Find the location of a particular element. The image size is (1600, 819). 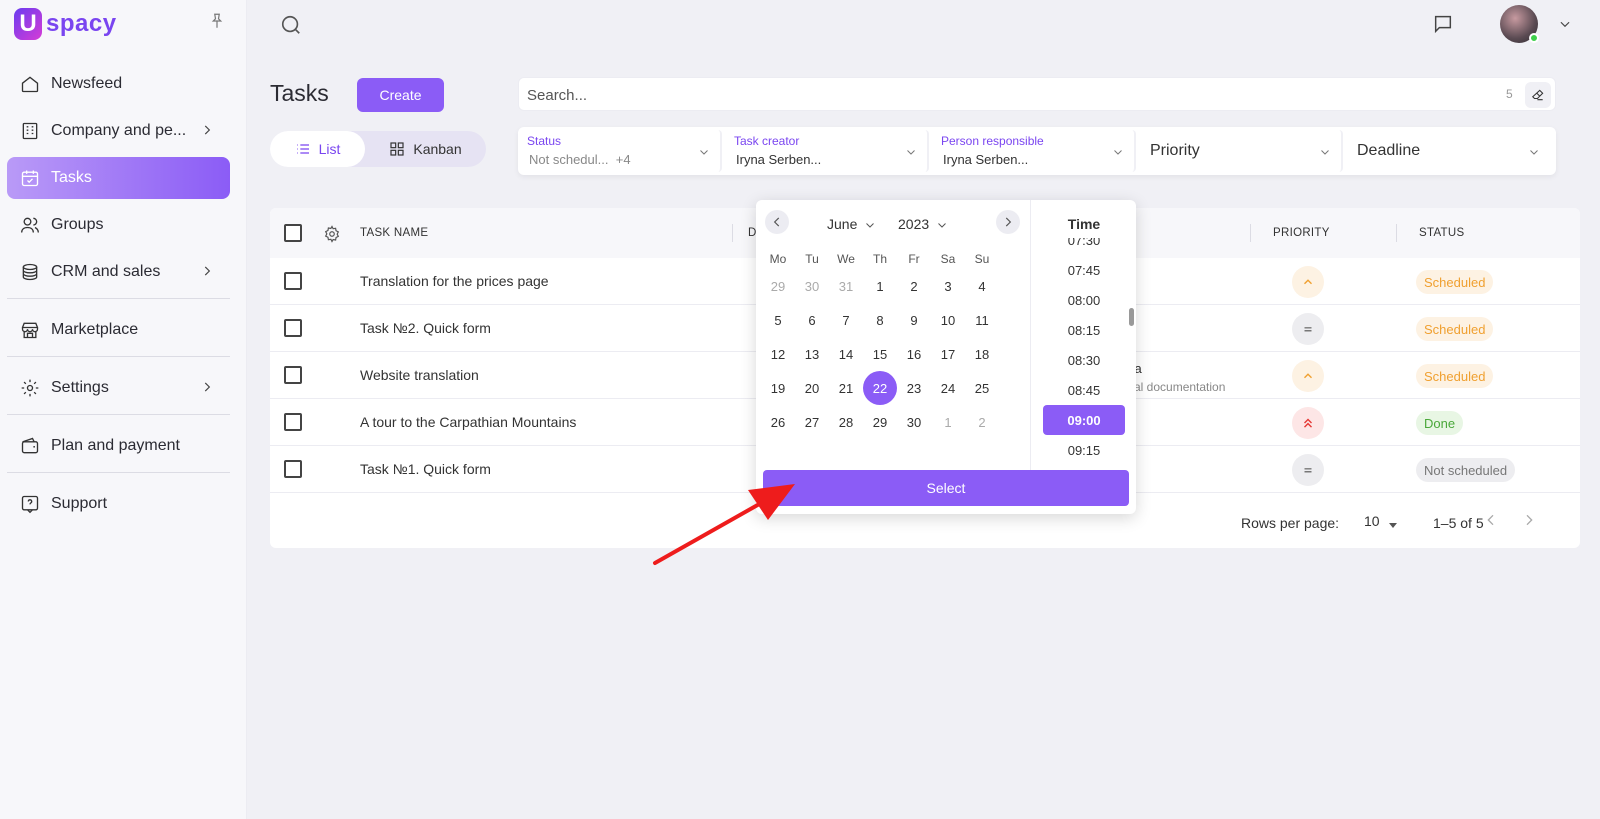

time-scrollbar is located at coordinates (1131, 317).